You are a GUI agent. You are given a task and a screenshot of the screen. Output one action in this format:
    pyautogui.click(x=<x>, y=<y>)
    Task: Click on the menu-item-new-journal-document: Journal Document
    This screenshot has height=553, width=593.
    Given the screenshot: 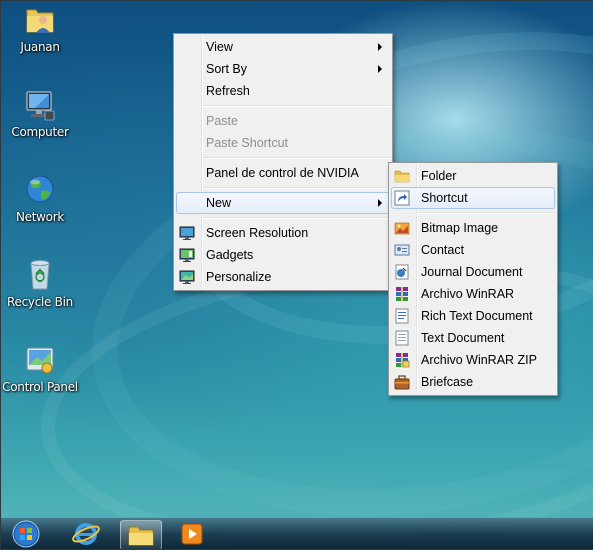 What is the action you would take?
    pyautogui.click(x=473, y=272)
    